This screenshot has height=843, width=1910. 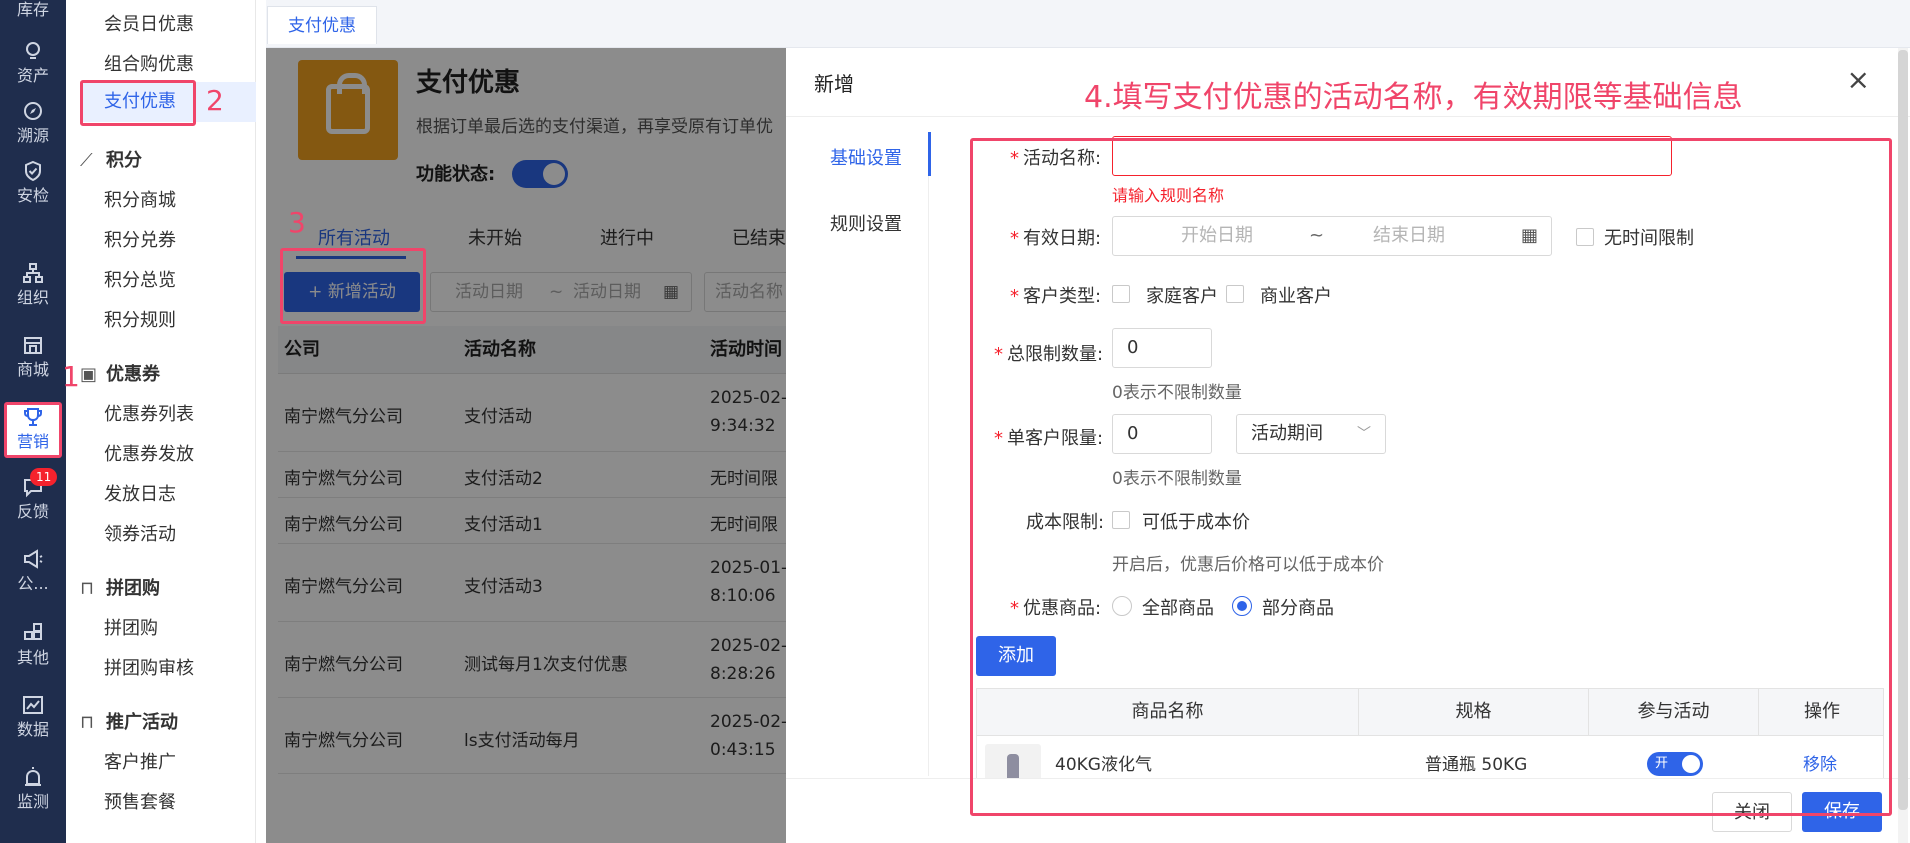 I want to click on megaphone-icon, so click(x=33, y=559).